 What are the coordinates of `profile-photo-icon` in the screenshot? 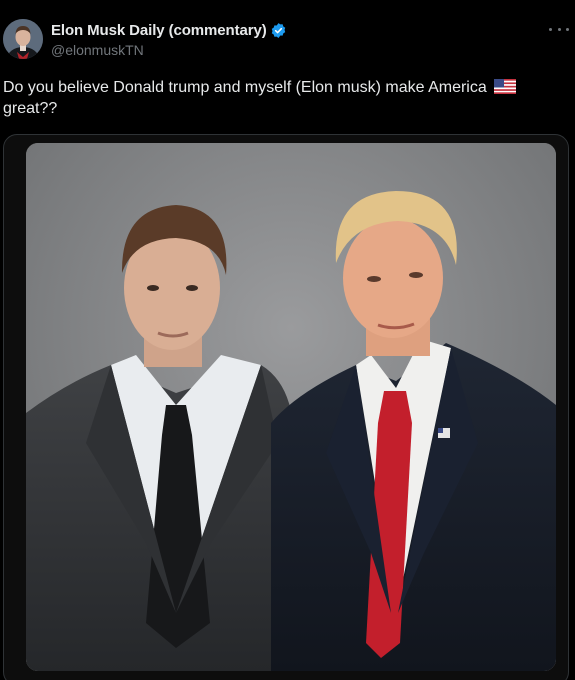 It's located at (23, 39).